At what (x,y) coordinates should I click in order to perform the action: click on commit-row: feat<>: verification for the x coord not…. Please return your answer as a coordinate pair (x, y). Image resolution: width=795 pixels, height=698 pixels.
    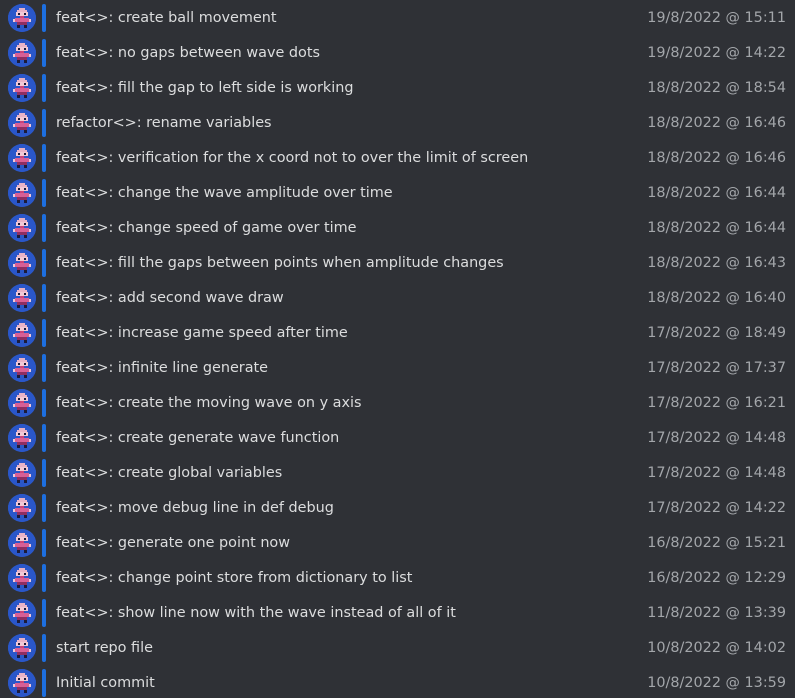
    Looking at the image, I should click on (397, 158).